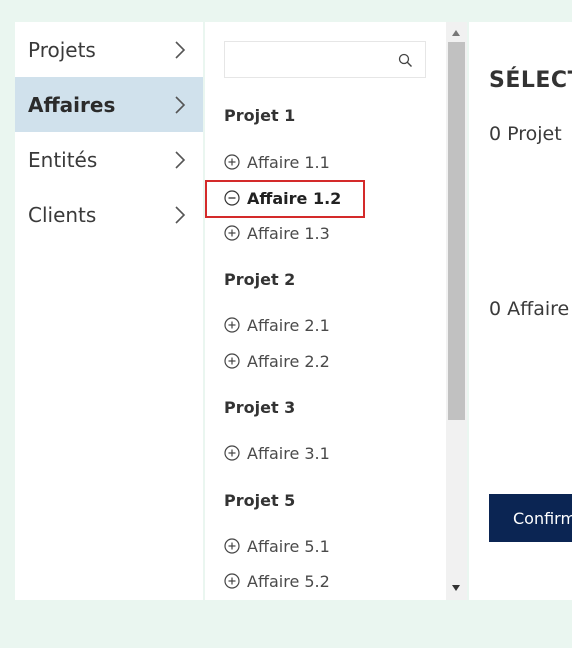 This screenshot has height=648, width=572. What do you see at coordinates (232, 198) in the screenshot?
I see `minus-circle-icon` at bounding box center [232, 198].